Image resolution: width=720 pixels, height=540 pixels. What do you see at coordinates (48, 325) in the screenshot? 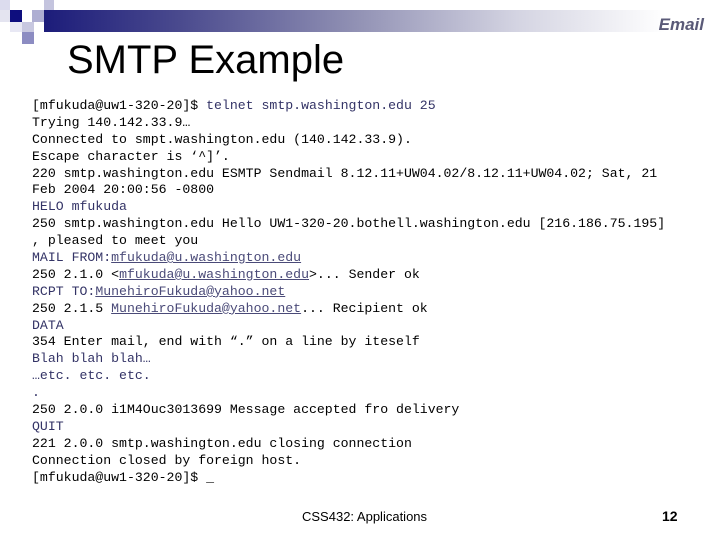
I see `user-command-text: DATA` at bounding box center [48, 325].